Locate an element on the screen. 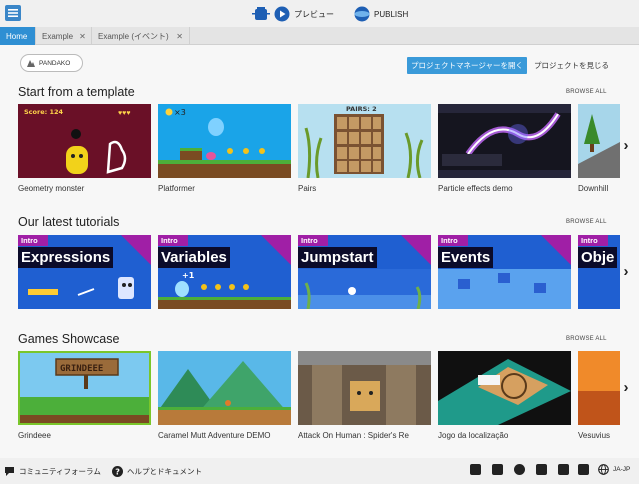 This screenshot has width=639, height=484. debugger-icon is located at coordinates (261, 14).